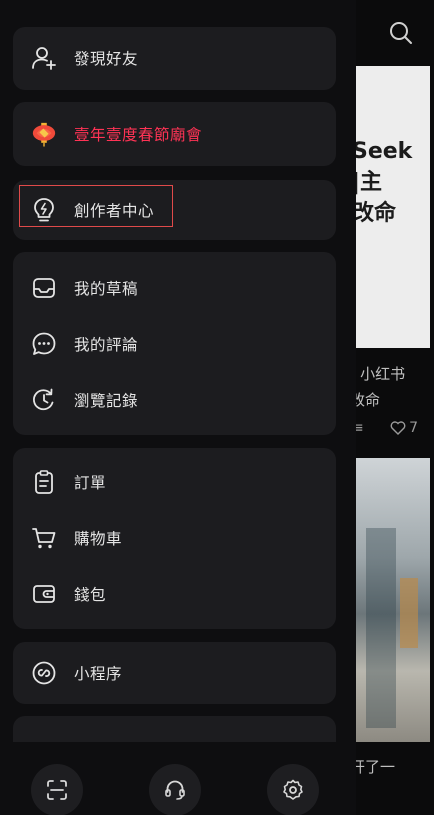  I want to click on scan-button, so click(57, 789).